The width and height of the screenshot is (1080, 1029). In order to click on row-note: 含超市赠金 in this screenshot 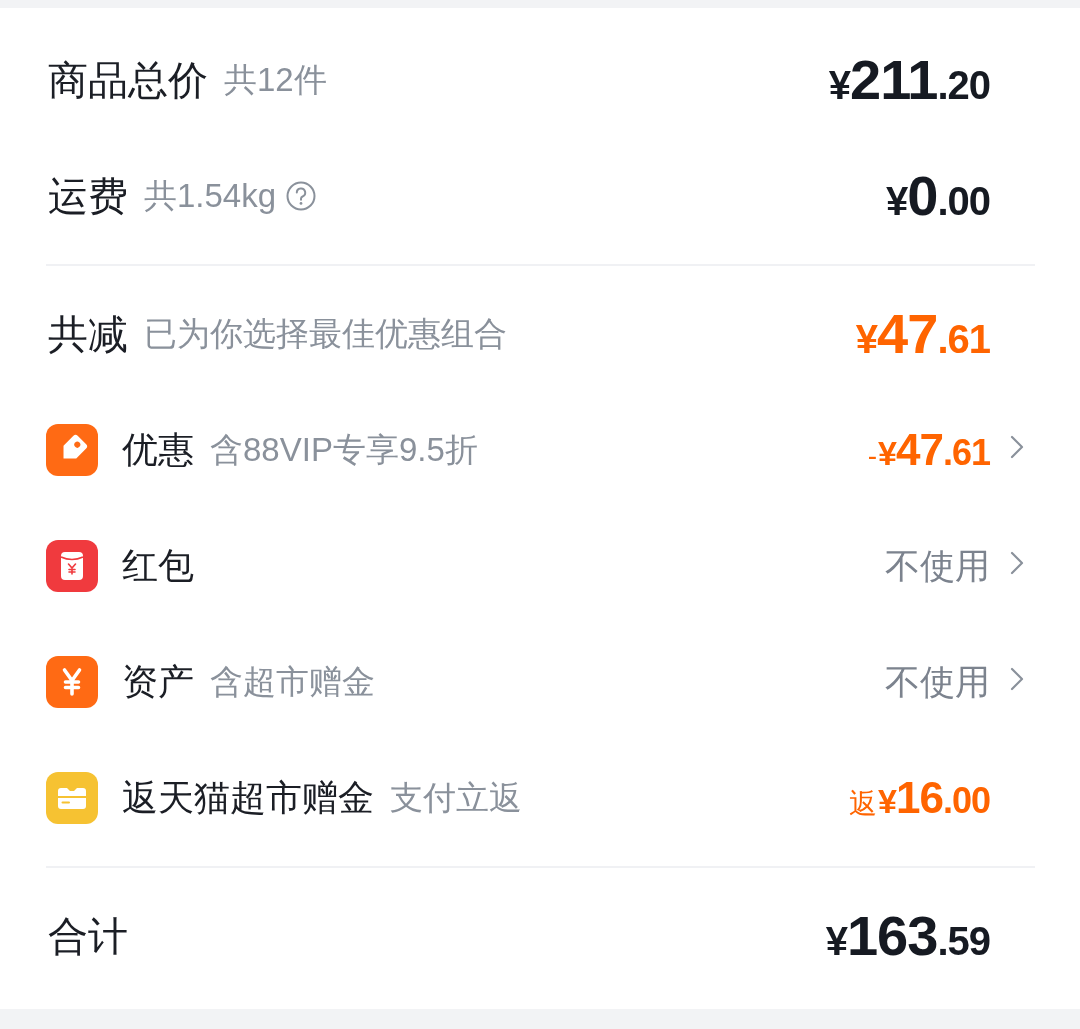, I will do `click(292, 682)`.